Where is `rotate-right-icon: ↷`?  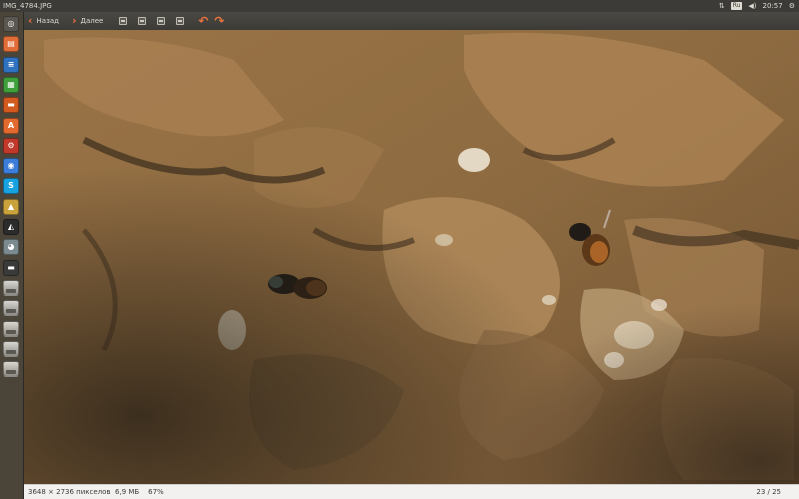 rotate-right-icon: ↷ is located at coordinates (219, 21).